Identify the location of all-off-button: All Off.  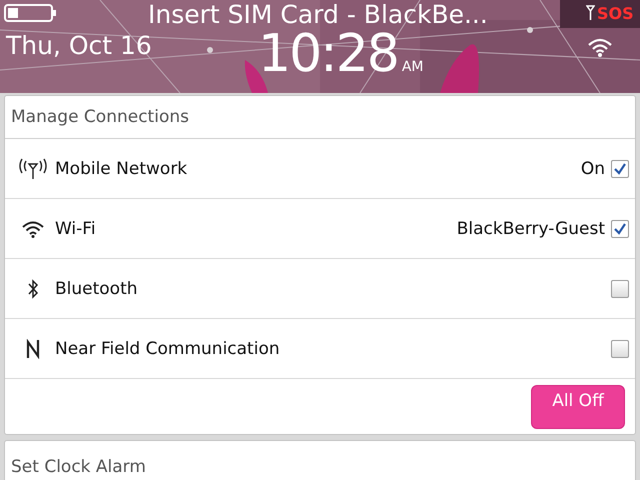
(578, 406).